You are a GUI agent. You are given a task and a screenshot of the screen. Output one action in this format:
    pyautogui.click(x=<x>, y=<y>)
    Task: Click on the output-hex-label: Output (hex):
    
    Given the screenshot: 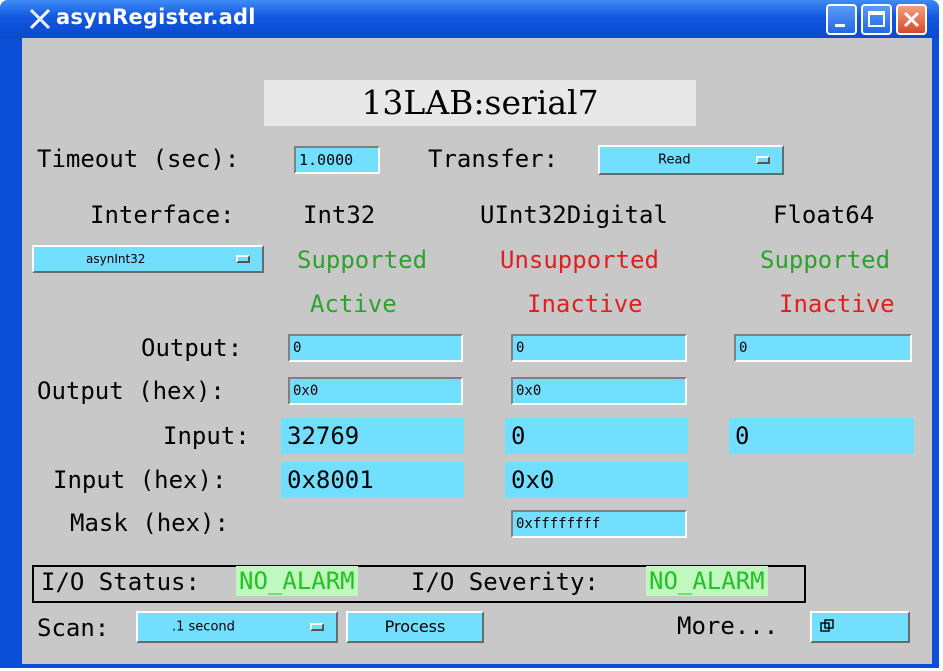 What is the action you would take?
    pyautogui.click(x=131, y=391)
    